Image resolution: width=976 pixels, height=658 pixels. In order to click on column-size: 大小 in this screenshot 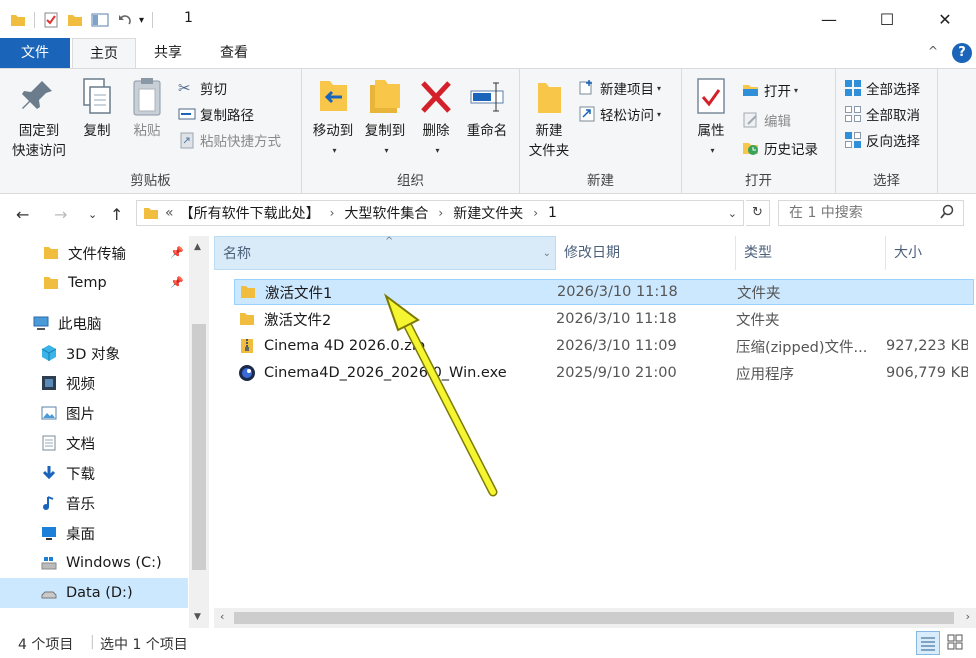, I will do `click(931, 253)`.